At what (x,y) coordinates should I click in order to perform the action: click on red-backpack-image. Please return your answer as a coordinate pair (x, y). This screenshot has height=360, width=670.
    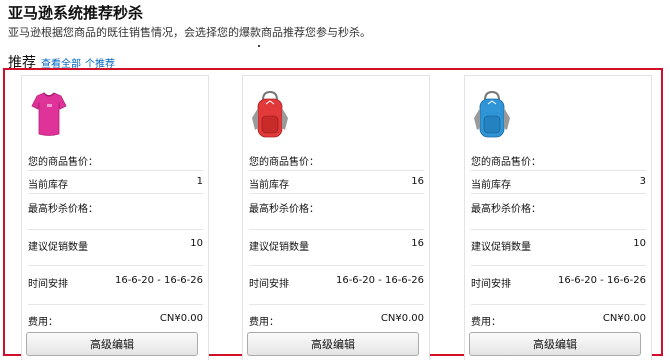
    Looking at the image, I should click on (270, 114).